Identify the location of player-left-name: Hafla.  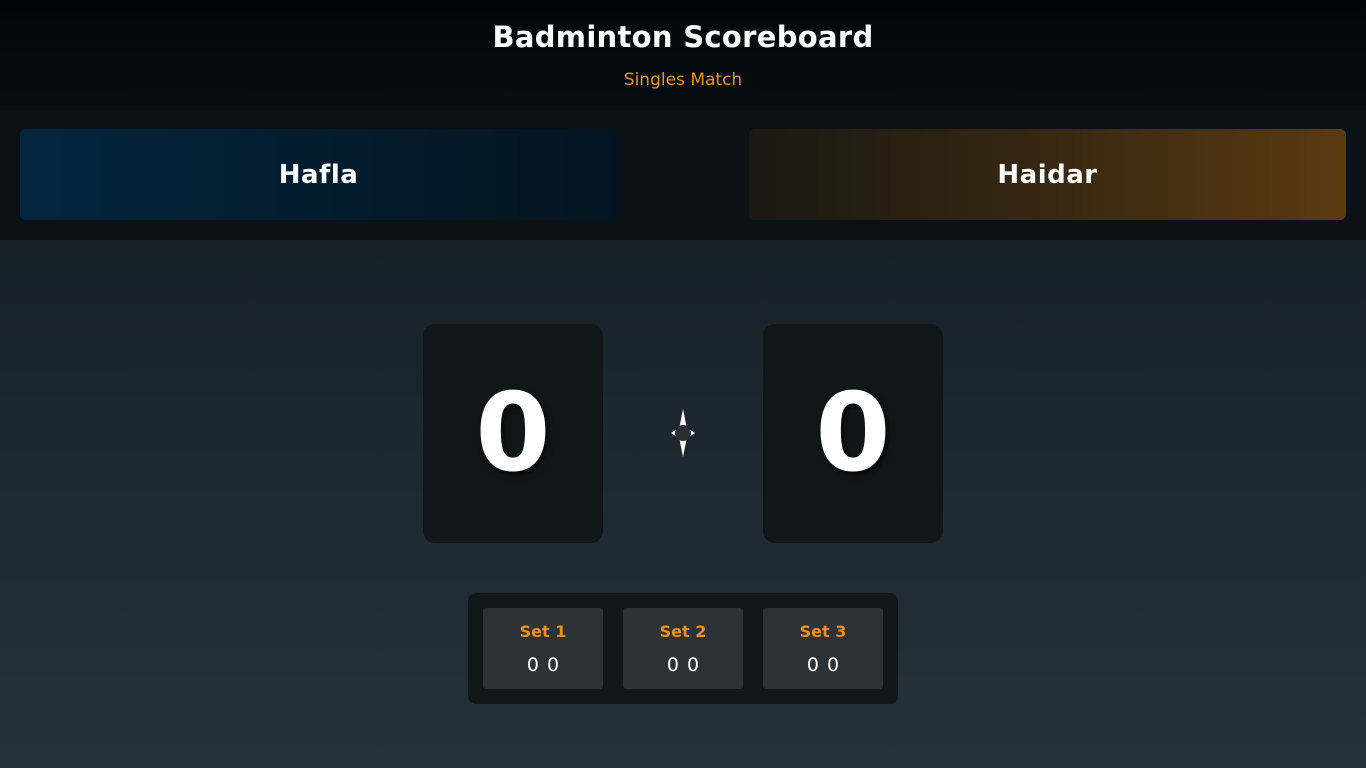
(318, 174).